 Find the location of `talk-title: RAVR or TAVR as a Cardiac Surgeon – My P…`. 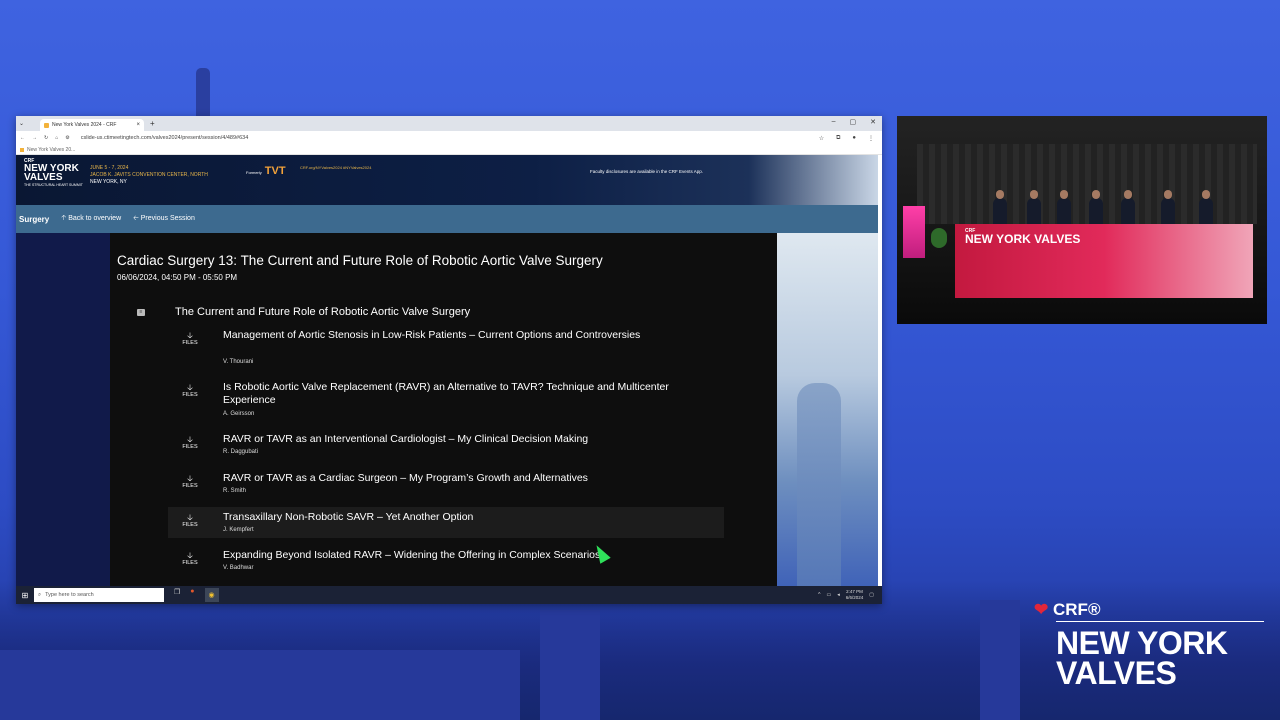

talk-title: RAVR or TAVR as a Cardiac Surgeon – My P… is located at coordinates (453, 478).